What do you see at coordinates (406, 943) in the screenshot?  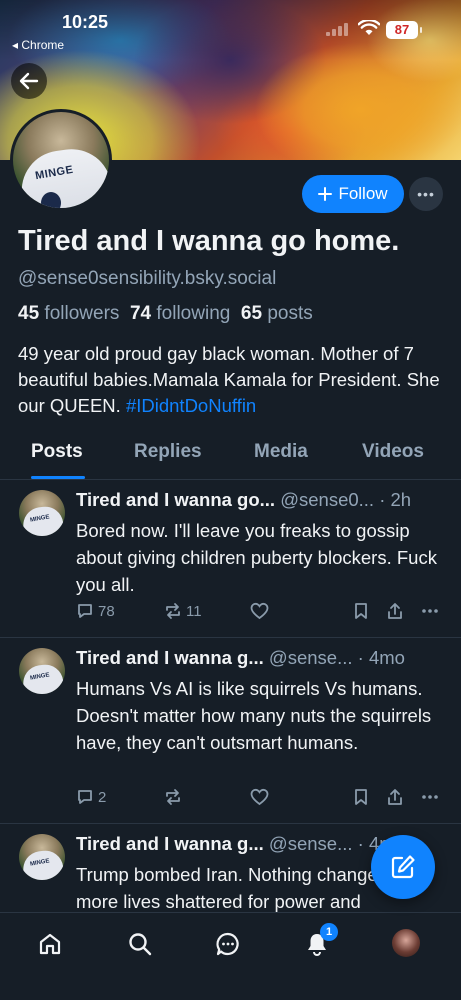 I see `nav-profile-avatar` at bounding box center [406, 943].